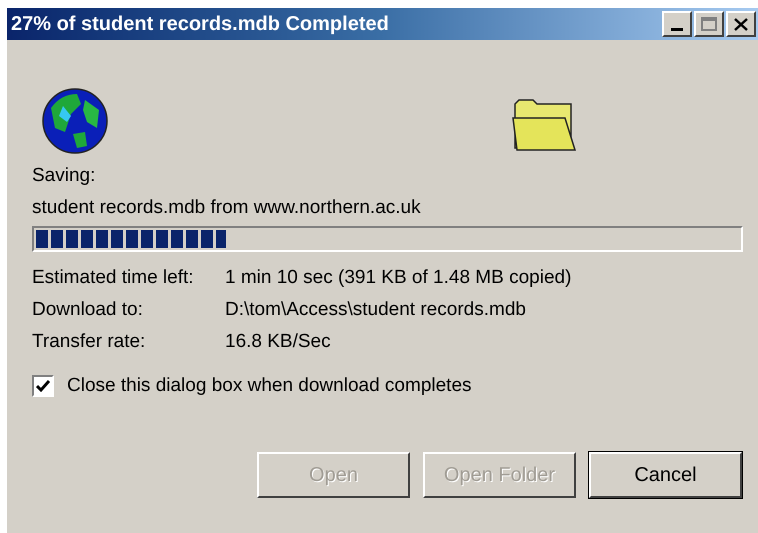 Image resolution: width=758 pixels, height=533 pixels. I want to click on status-label: Saving:, so click(64, 176).